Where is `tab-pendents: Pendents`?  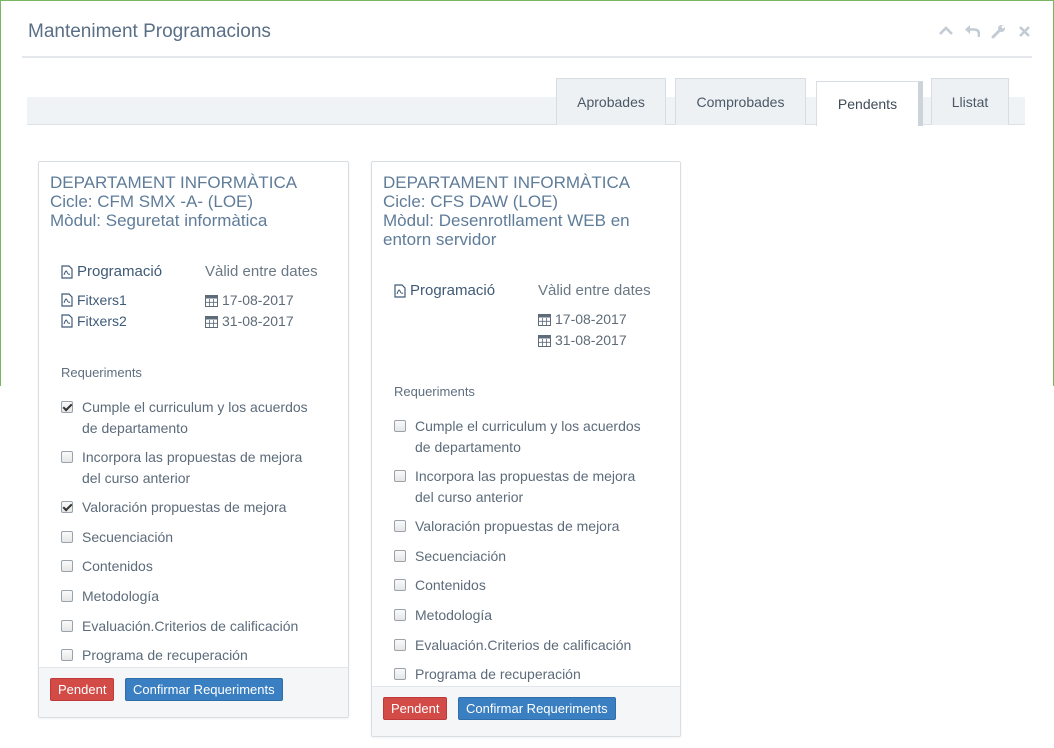 tab-pendents: Pendents is located at coordinates (869, 103).